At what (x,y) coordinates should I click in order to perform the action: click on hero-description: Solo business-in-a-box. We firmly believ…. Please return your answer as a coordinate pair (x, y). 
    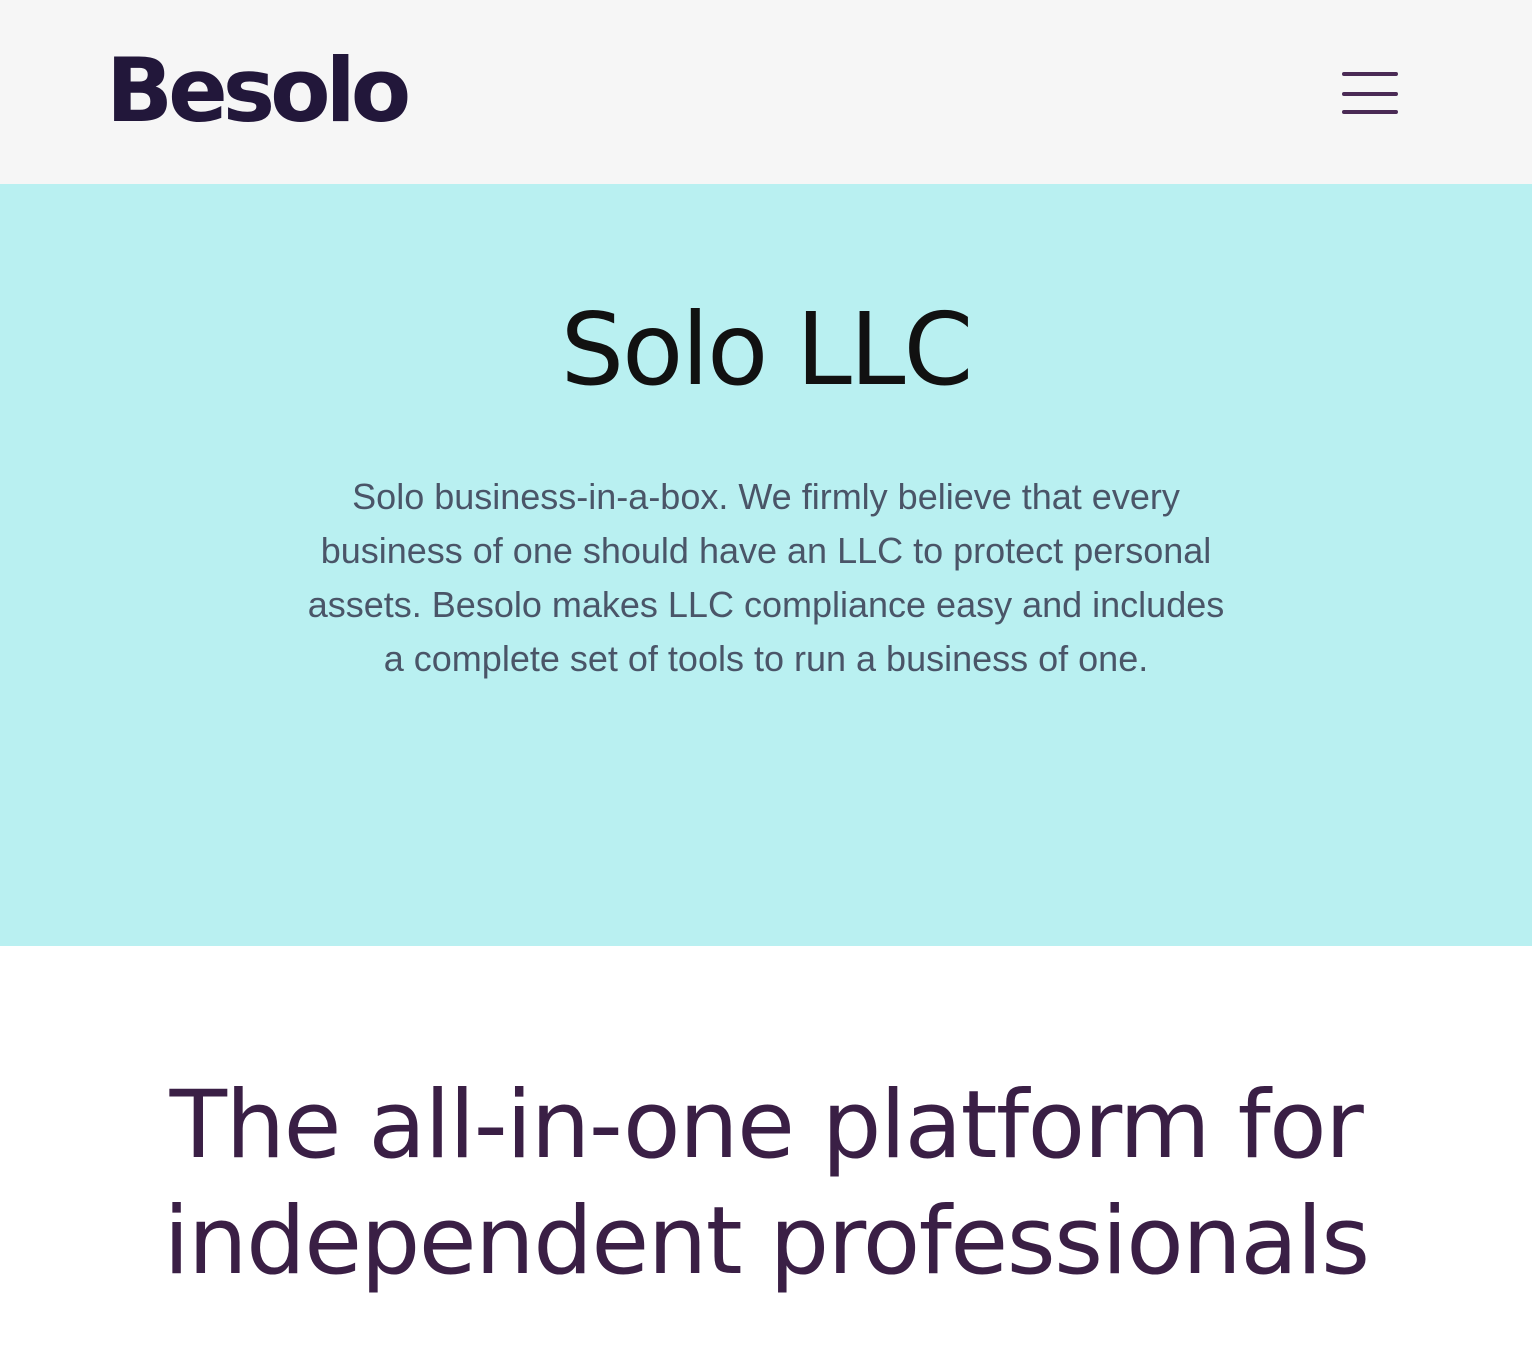
    Looking at the image, I should click on (766, 577).